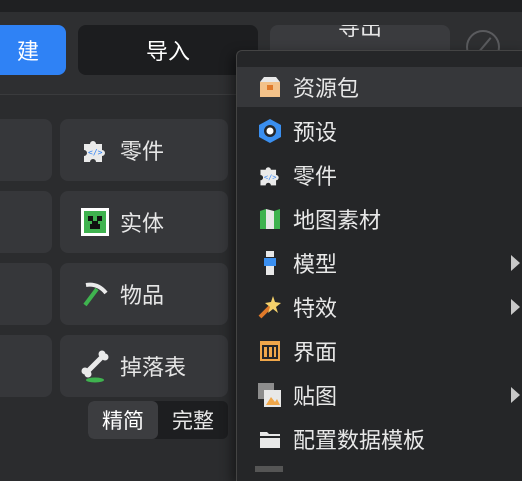 This screenshot has width=522, height=481. I want to click on tile-loot-table: 掉落表, so click(144, 366).